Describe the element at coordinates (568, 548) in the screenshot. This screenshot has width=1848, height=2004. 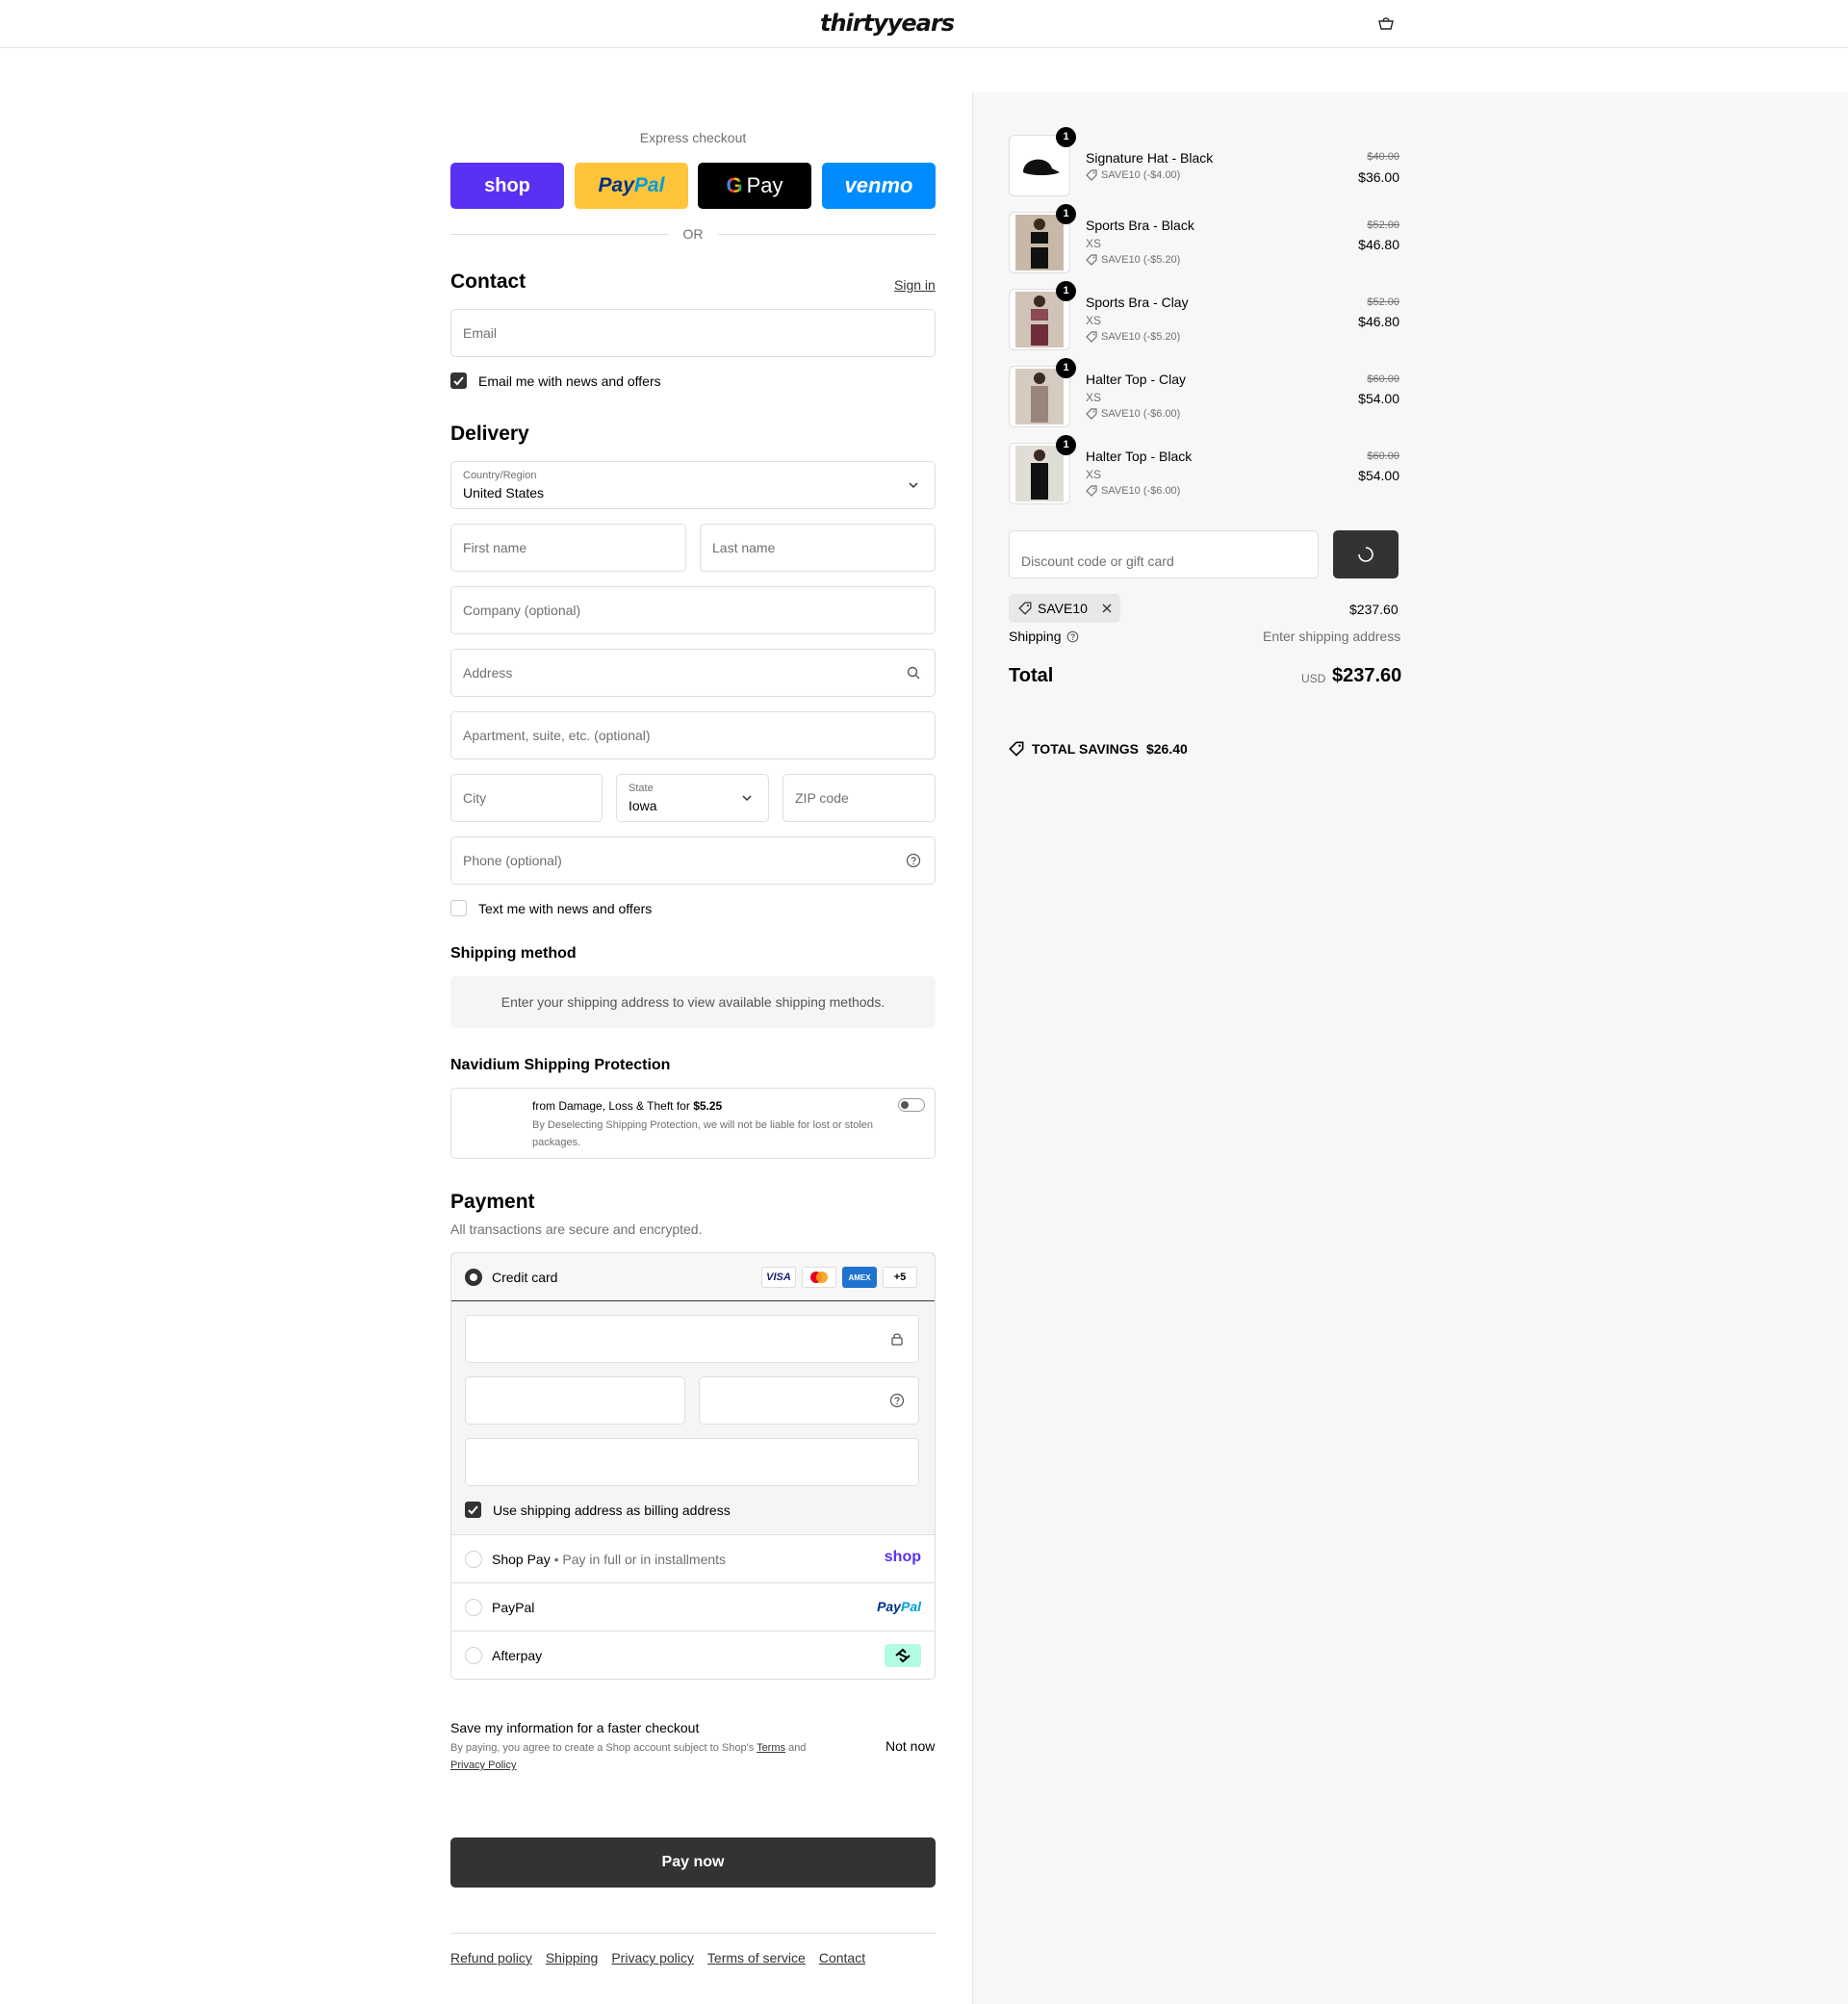
I see `first-name-field: First name` at that location.